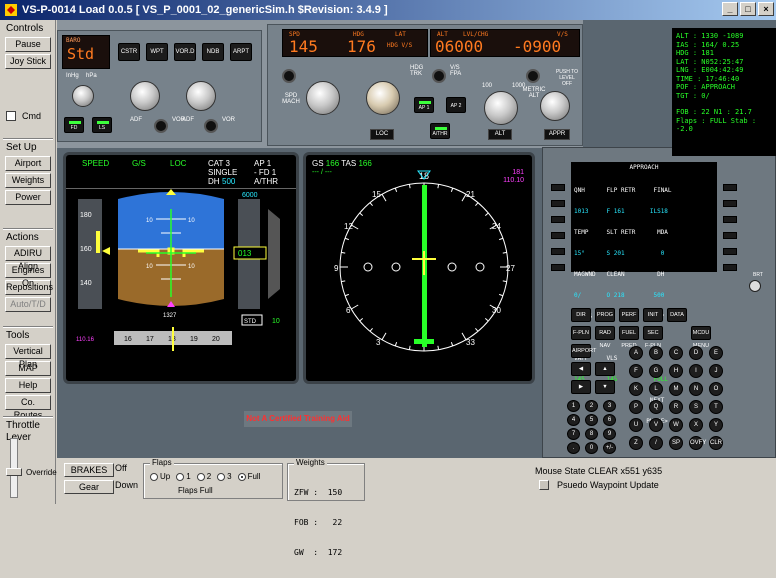 The image size is (776, 578). Describe the element at coordinates (102, 125) in the screenshot. I see `ls-button: LS` at that location.